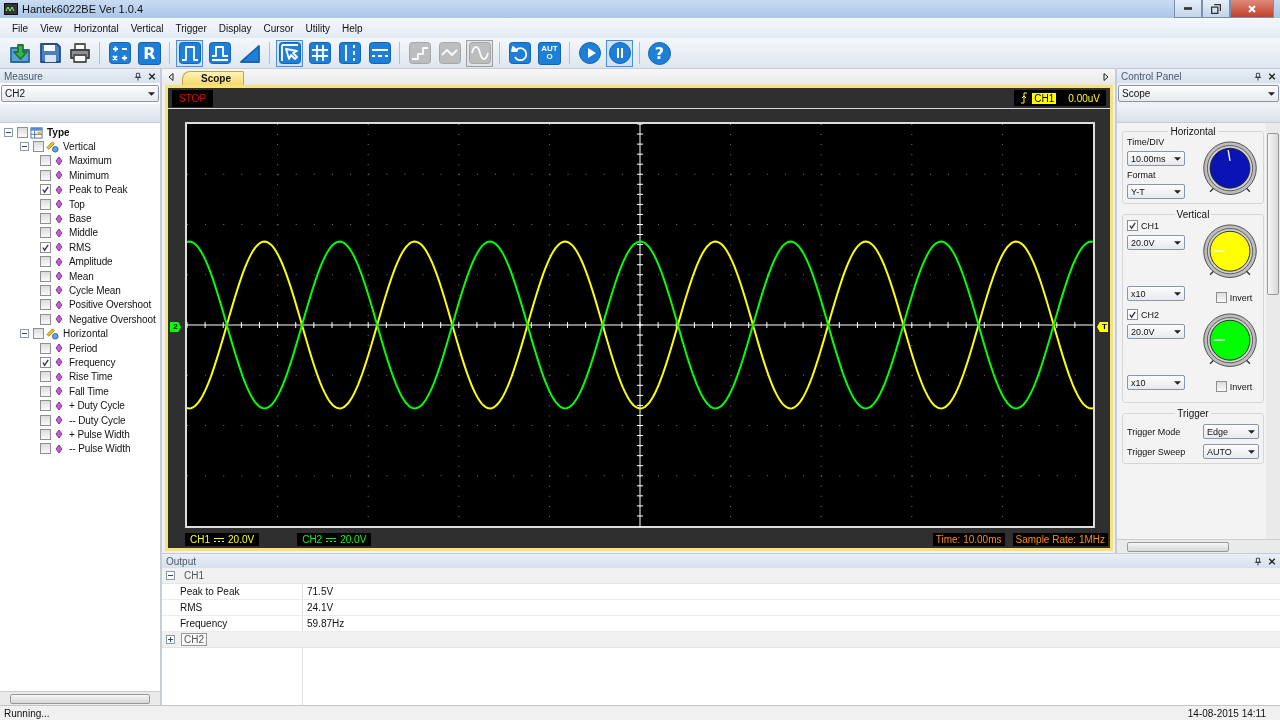 The width and height of the screenshot is (1280, 720). I want to click on field-label: Time/DIV, so click(1146, 142).